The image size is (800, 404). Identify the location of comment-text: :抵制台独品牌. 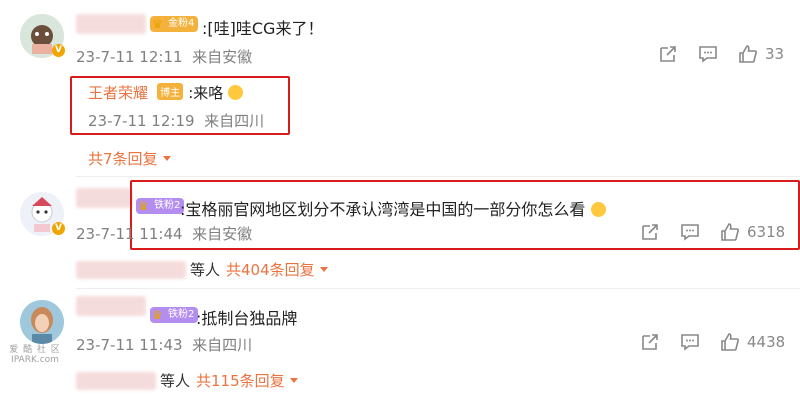
(247, 318).